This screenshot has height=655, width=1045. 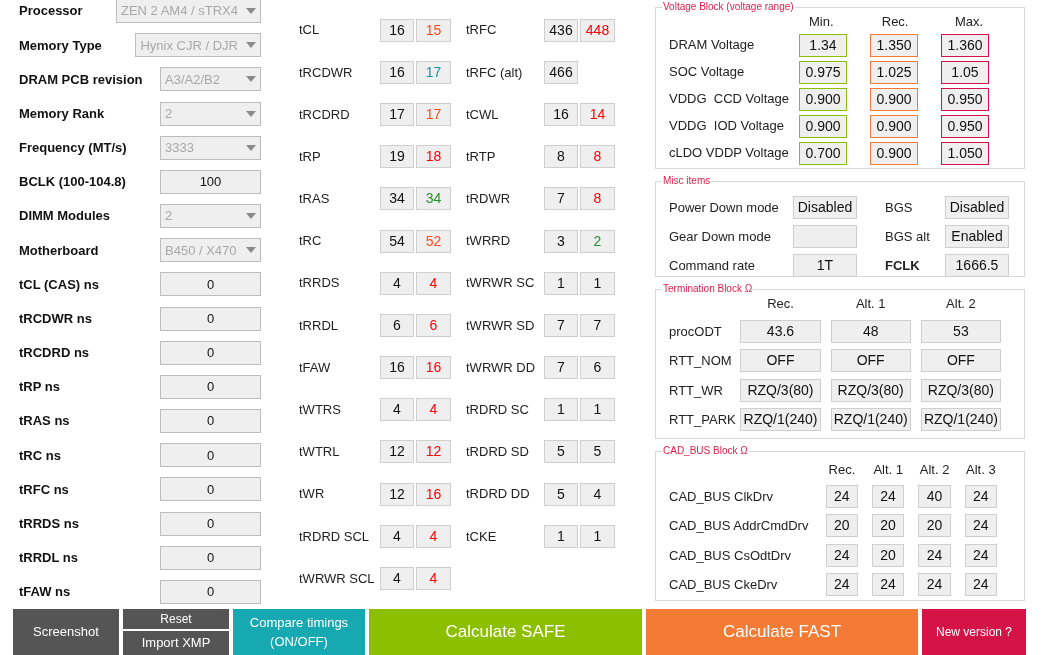 What do you see at coordinates (51, 11) in the screenshot?
I see `setting-label: Processor` at bounding box center [51, 11].